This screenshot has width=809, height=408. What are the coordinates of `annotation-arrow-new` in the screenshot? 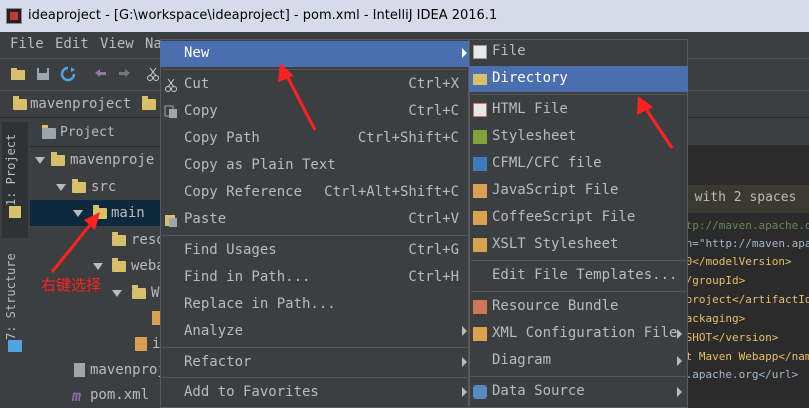 It's located at (297, 97).